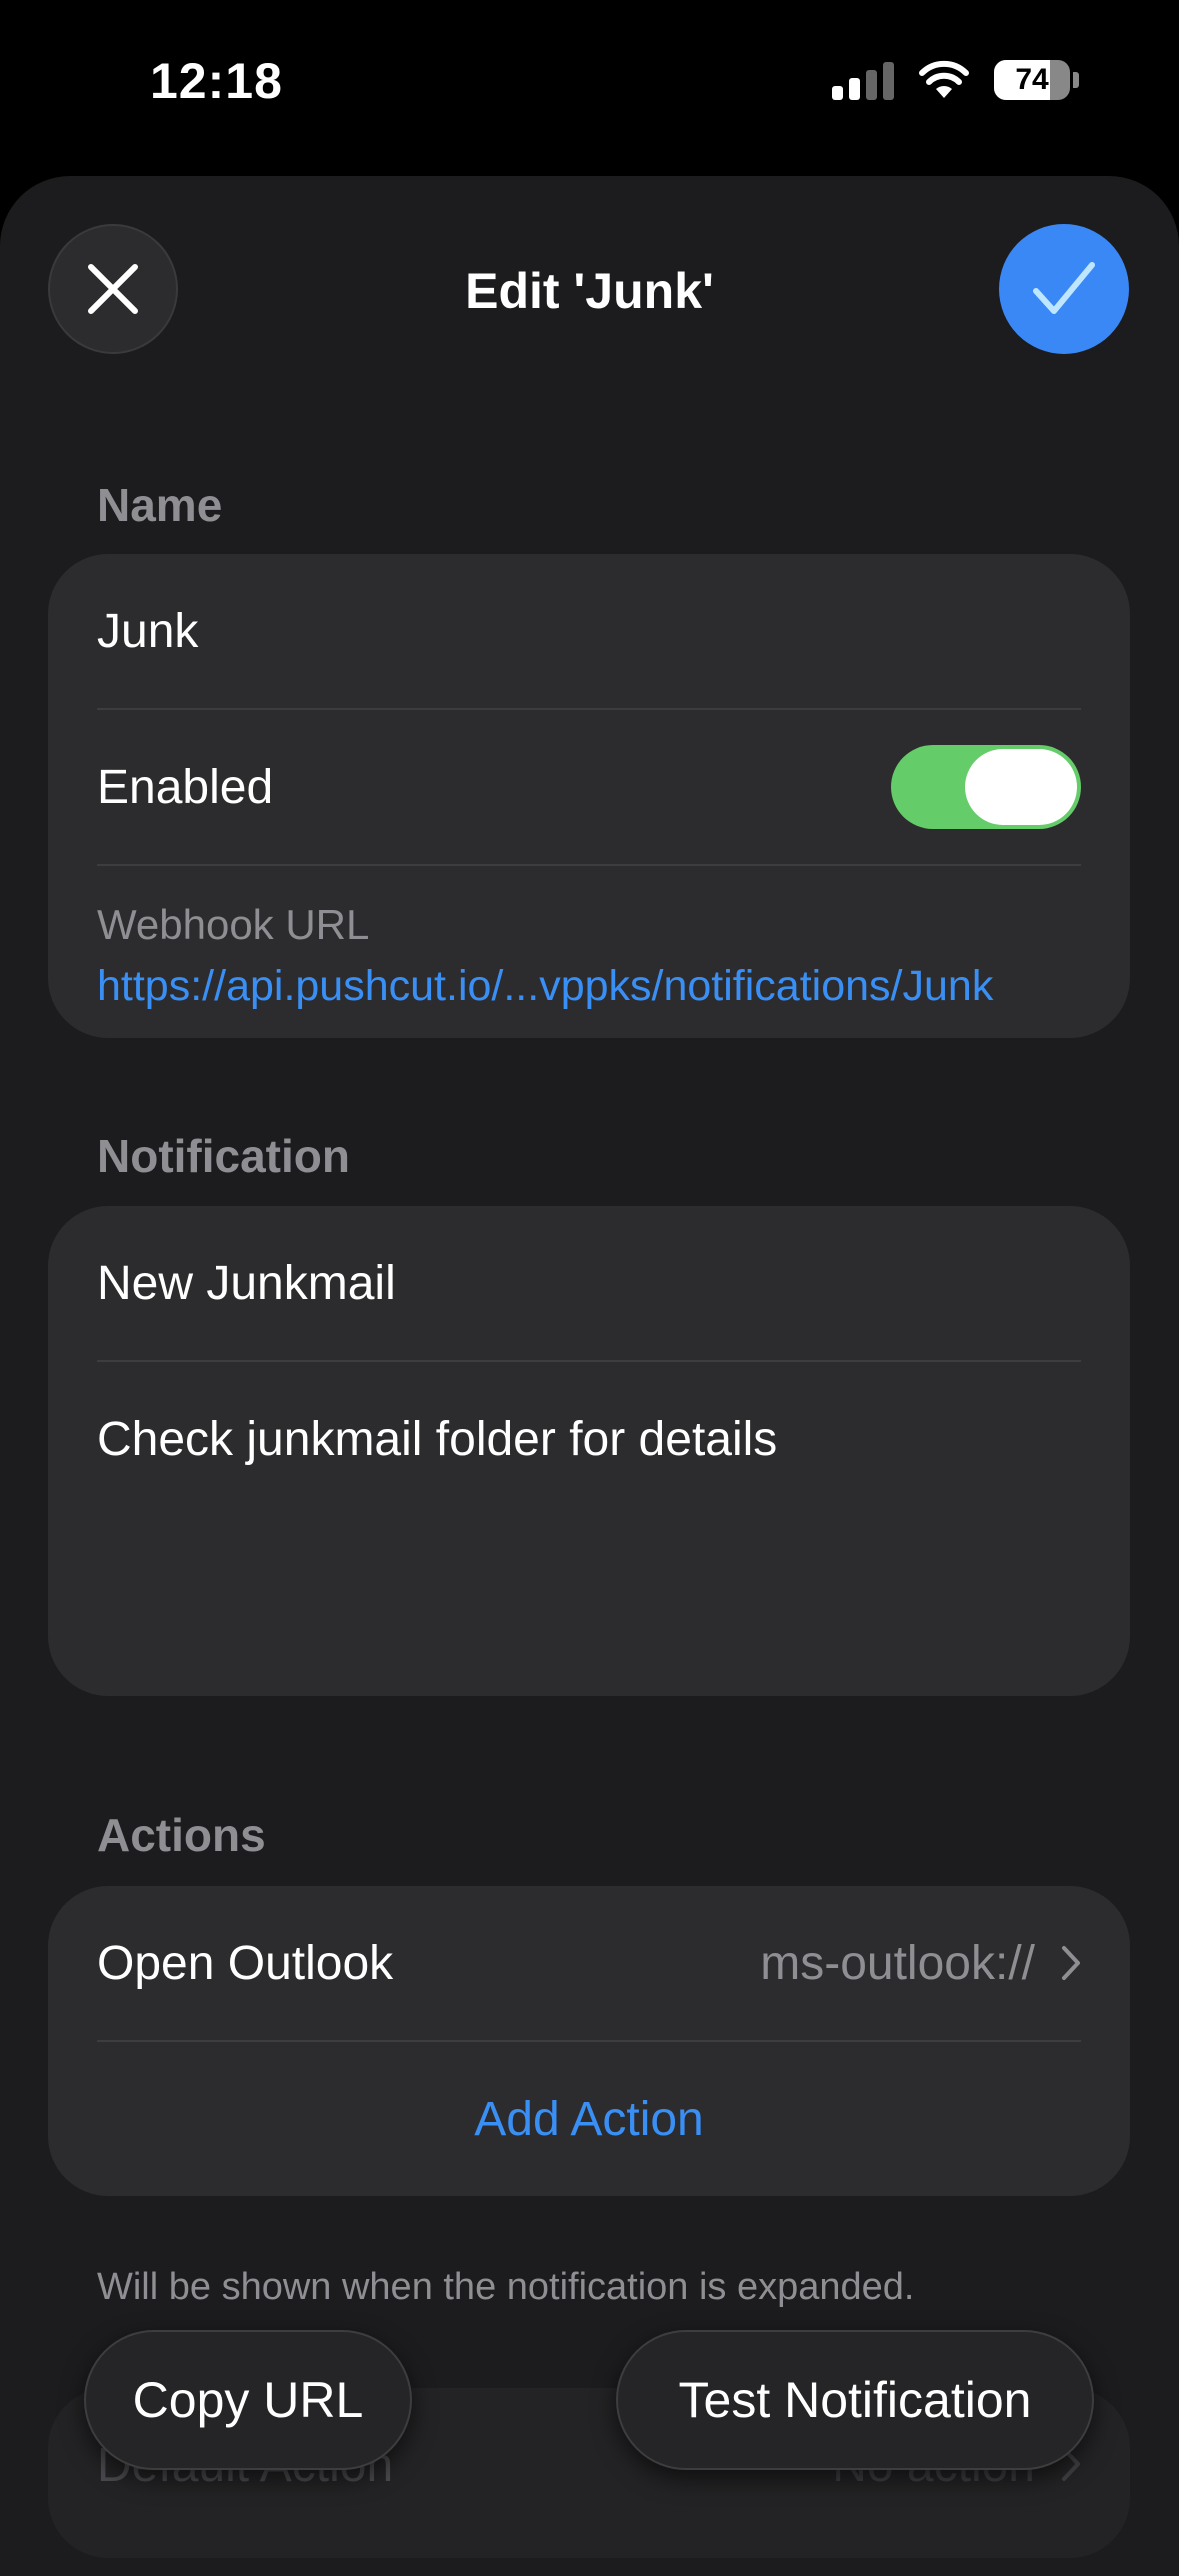 This screenshot has width=1179, height=2576. What do you see at coordinates (233, 924) in the screenshot?
I see `webhook-label: Webhook URL` at bounding box center [233, 924].